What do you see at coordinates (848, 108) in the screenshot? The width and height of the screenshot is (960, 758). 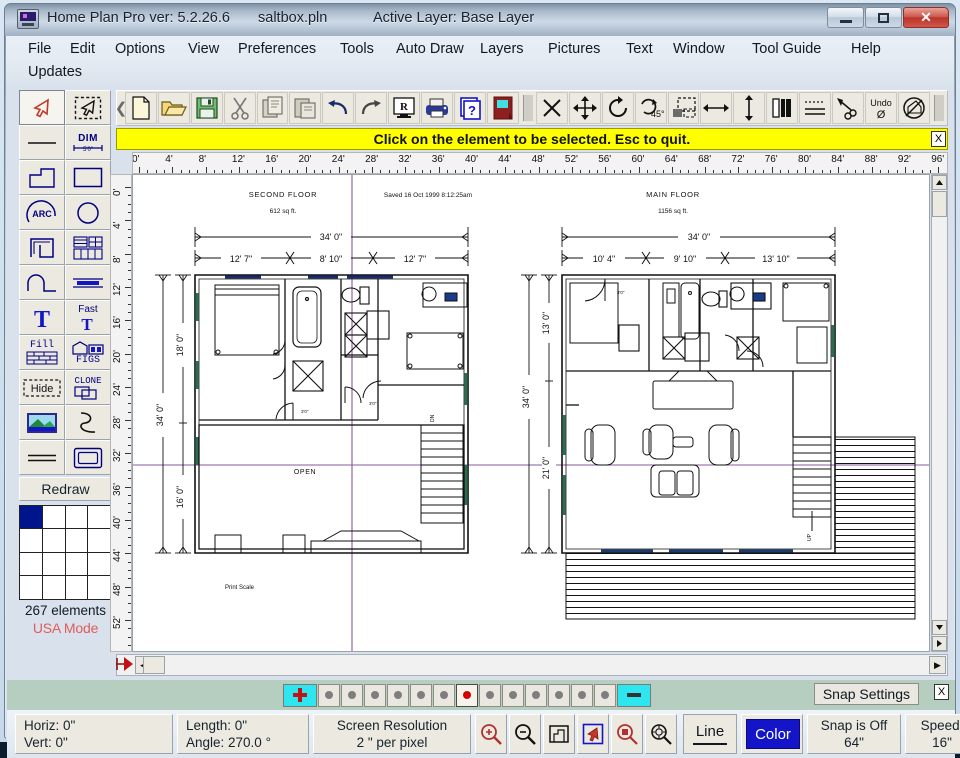 I see `attribute-button` at bounding box center [848, 108].